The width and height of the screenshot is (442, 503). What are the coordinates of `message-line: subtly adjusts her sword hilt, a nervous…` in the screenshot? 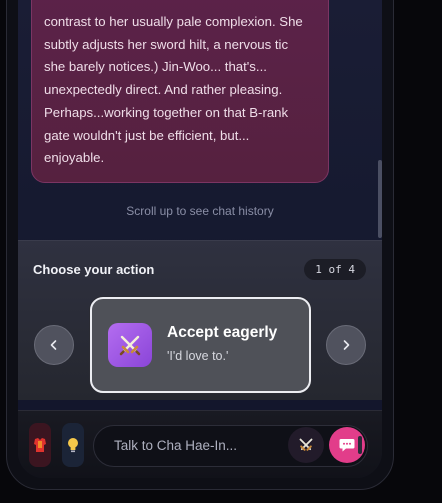 It's located at (166, 44).